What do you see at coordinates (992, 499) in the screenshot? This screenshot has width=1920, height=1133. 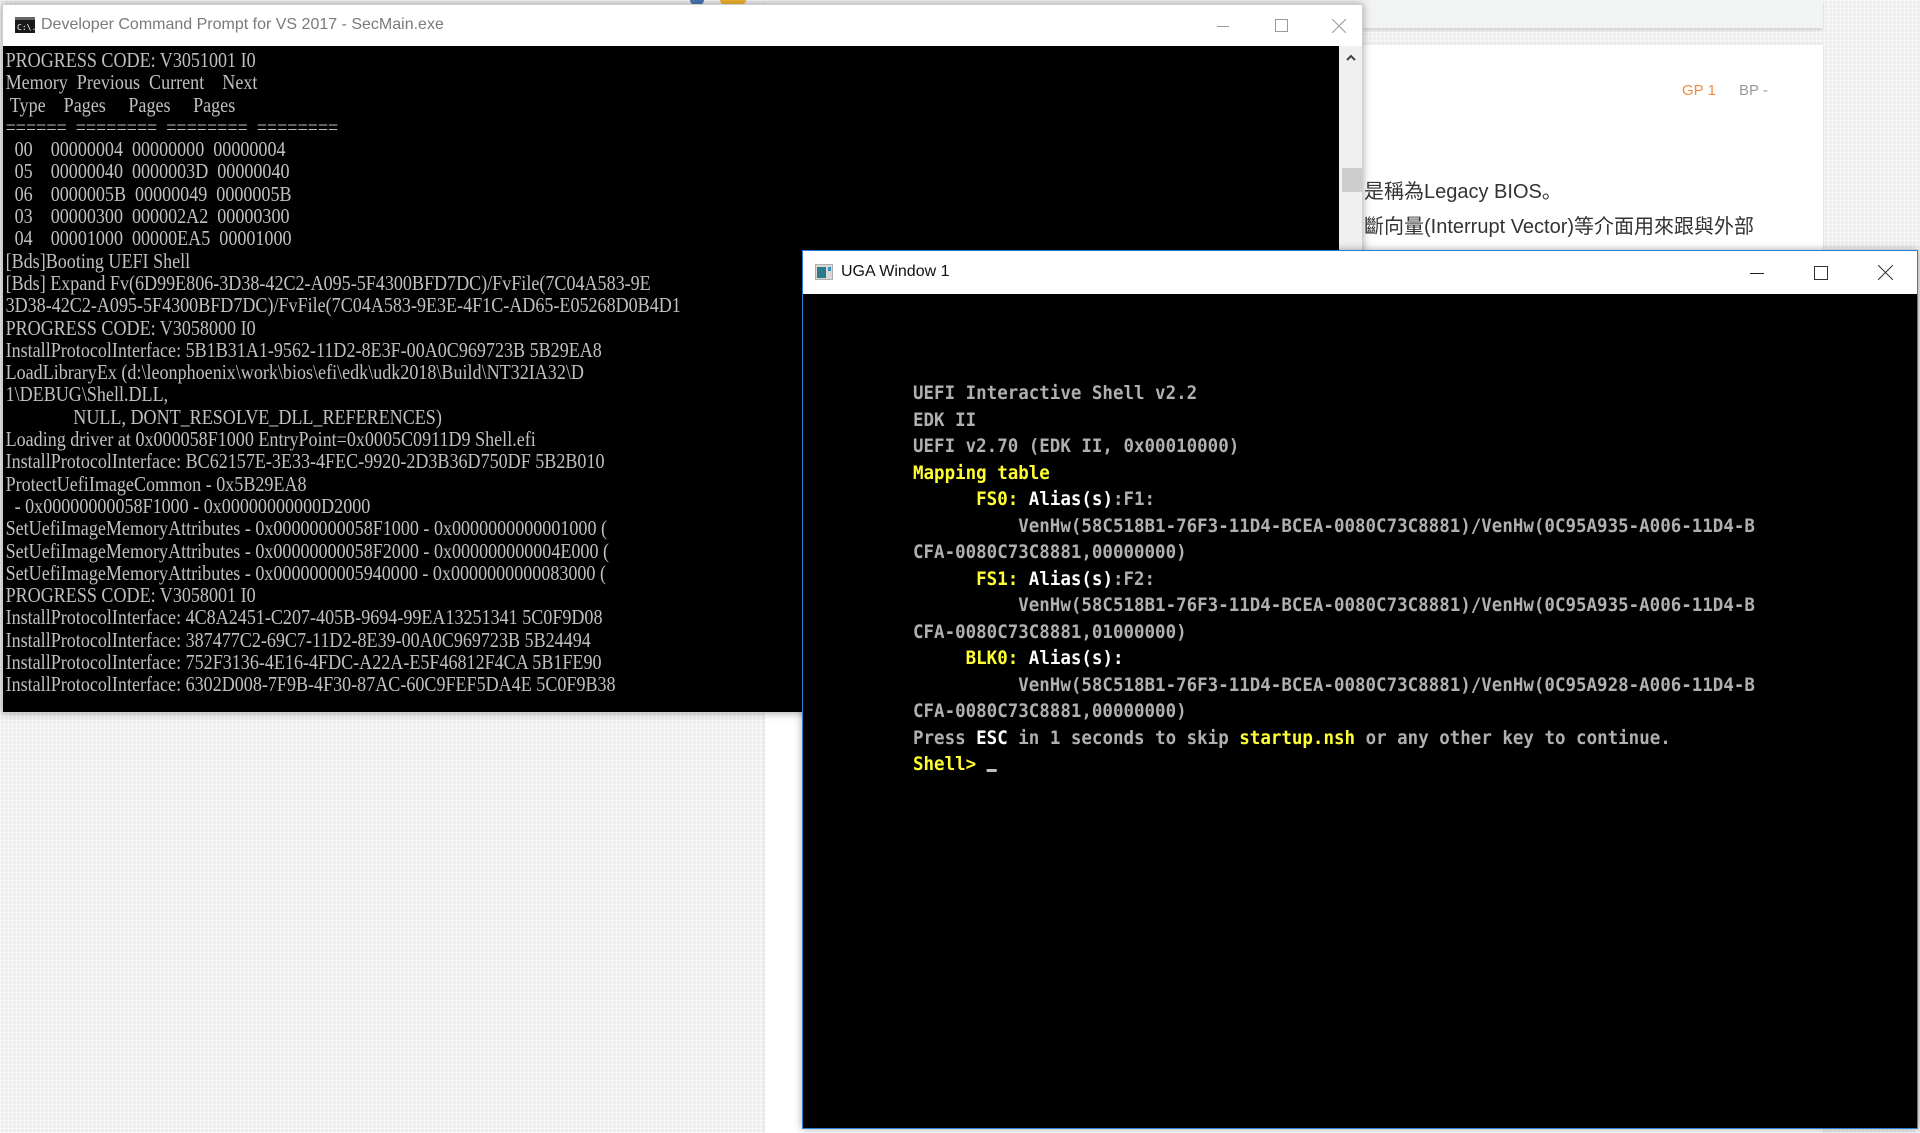 I see `mapping-name: FS0` at bounding box center [992, 499].